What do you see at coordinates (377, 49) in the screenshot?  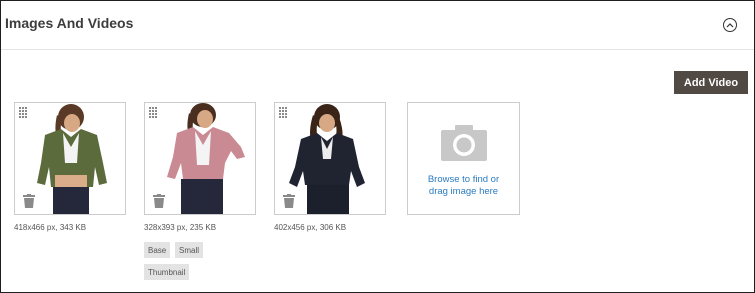 I see `section-divider` at bounding box center [377, 49].